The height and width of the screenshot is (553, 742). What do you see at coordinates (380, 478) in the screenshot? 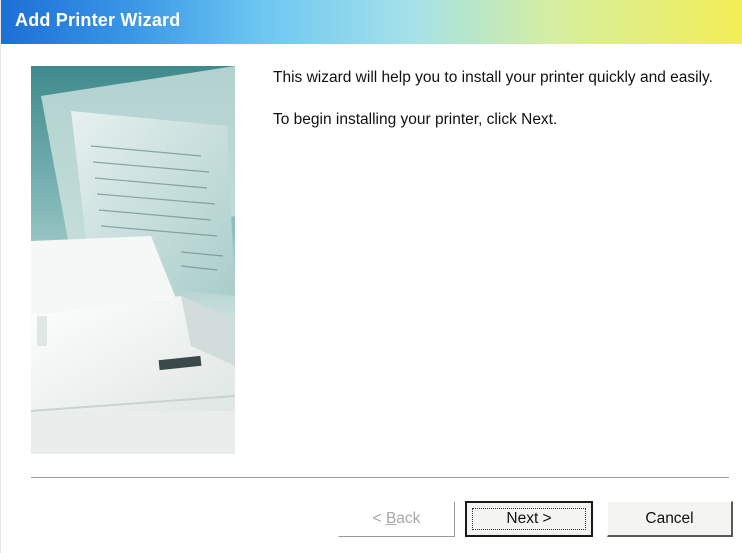
I see `footer-separator` at bounding box center [380, 478].